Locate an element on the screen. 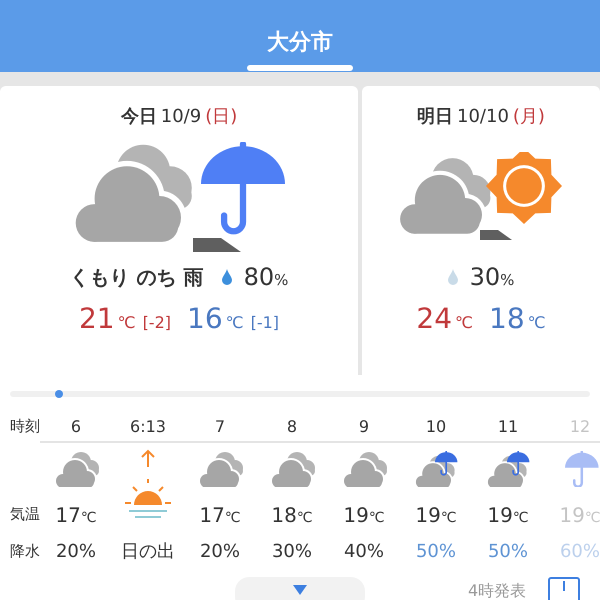 The width and height of the screenshot is (600, 600). day-weekday: (月) is located at coordinates (528, 116).